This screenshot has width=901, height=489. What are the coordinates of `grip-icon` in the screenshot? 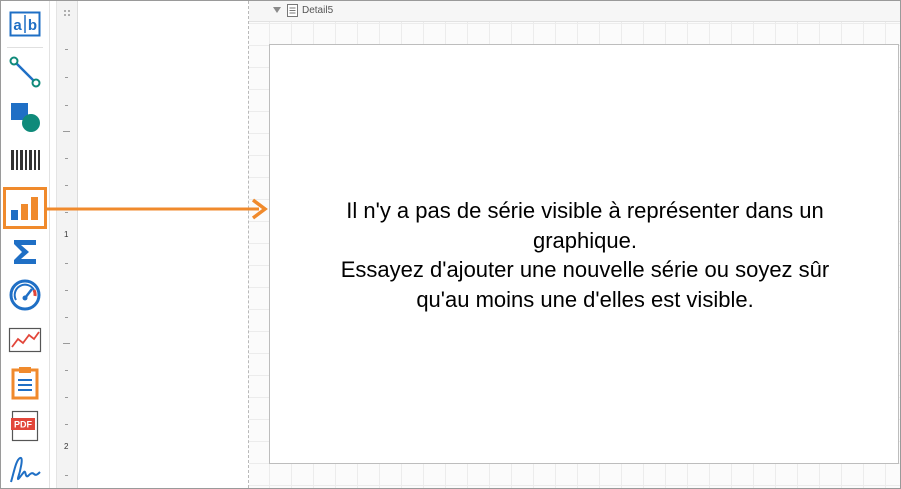 It's located at (67, 13).